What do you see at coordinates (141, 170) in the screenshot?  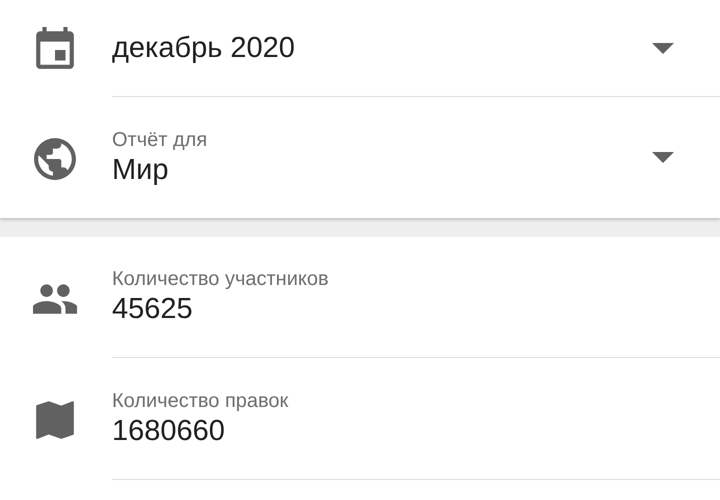 I see `field-value: Мир` at bounding box center [141, 170].